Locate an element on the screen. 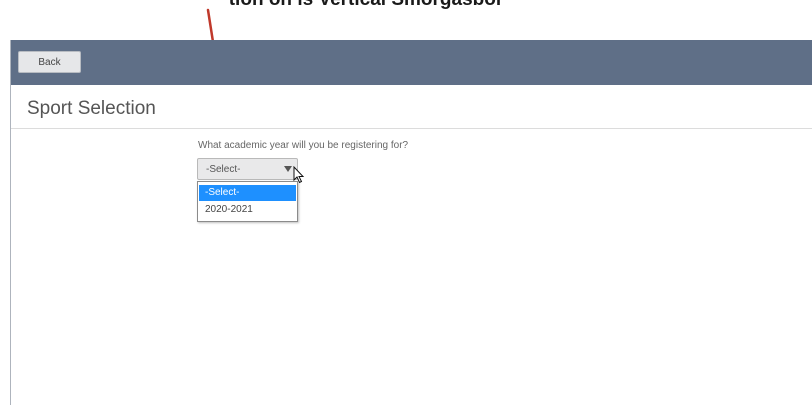 The image size is (812, 405). back-button: Back is located at coordinates (49, 62).